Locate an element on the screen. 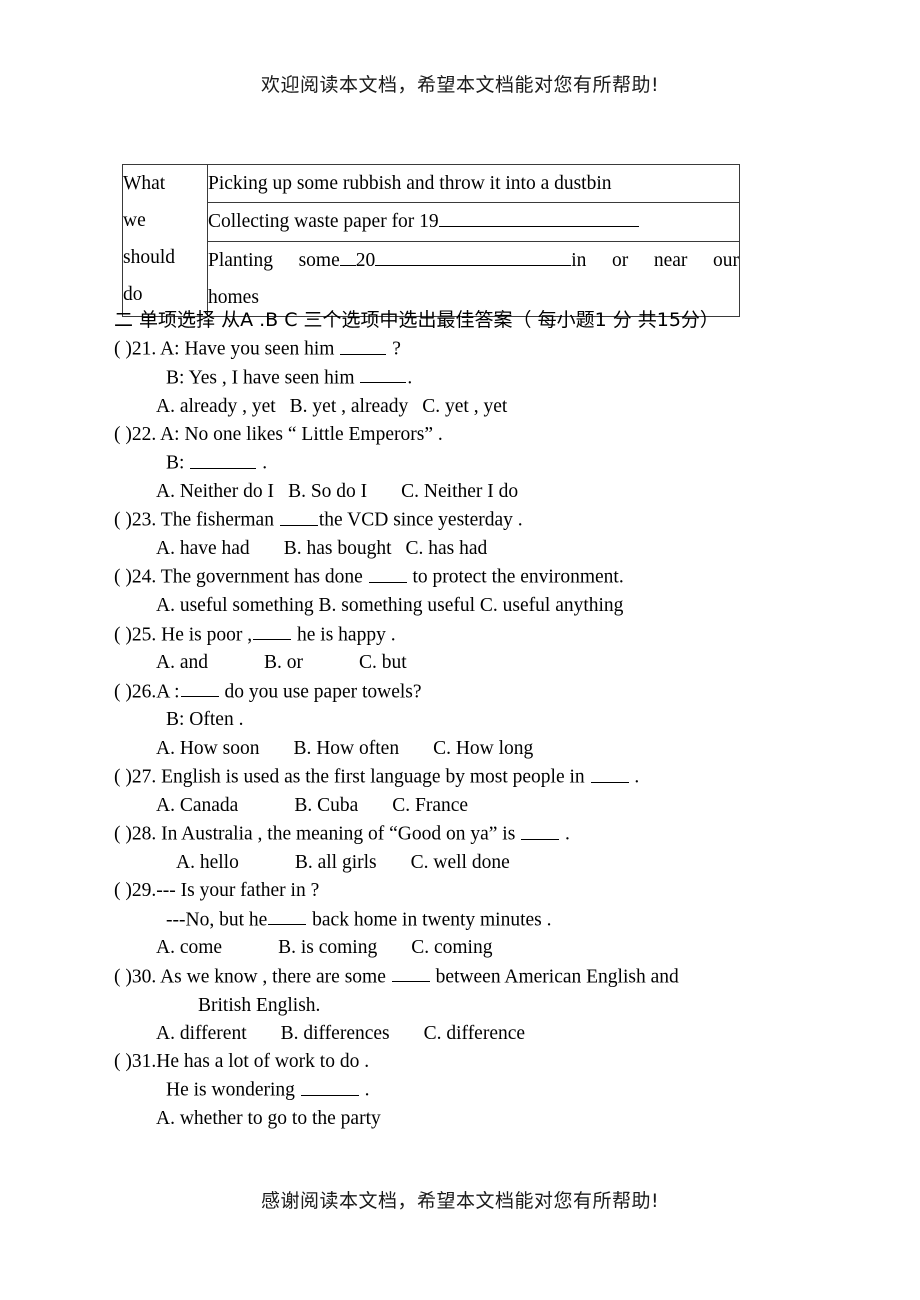 This screenshot has height=1300, width=920. table-row: Collecting waste paper for 19 is located at coordinates (431, 222).